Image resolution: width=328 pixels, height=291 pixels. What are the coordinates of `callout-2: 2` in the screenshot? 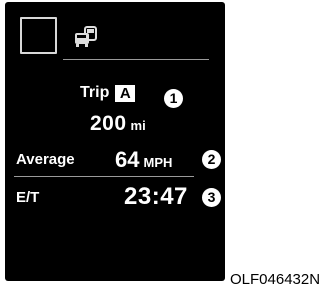 It's located at (211, 159).